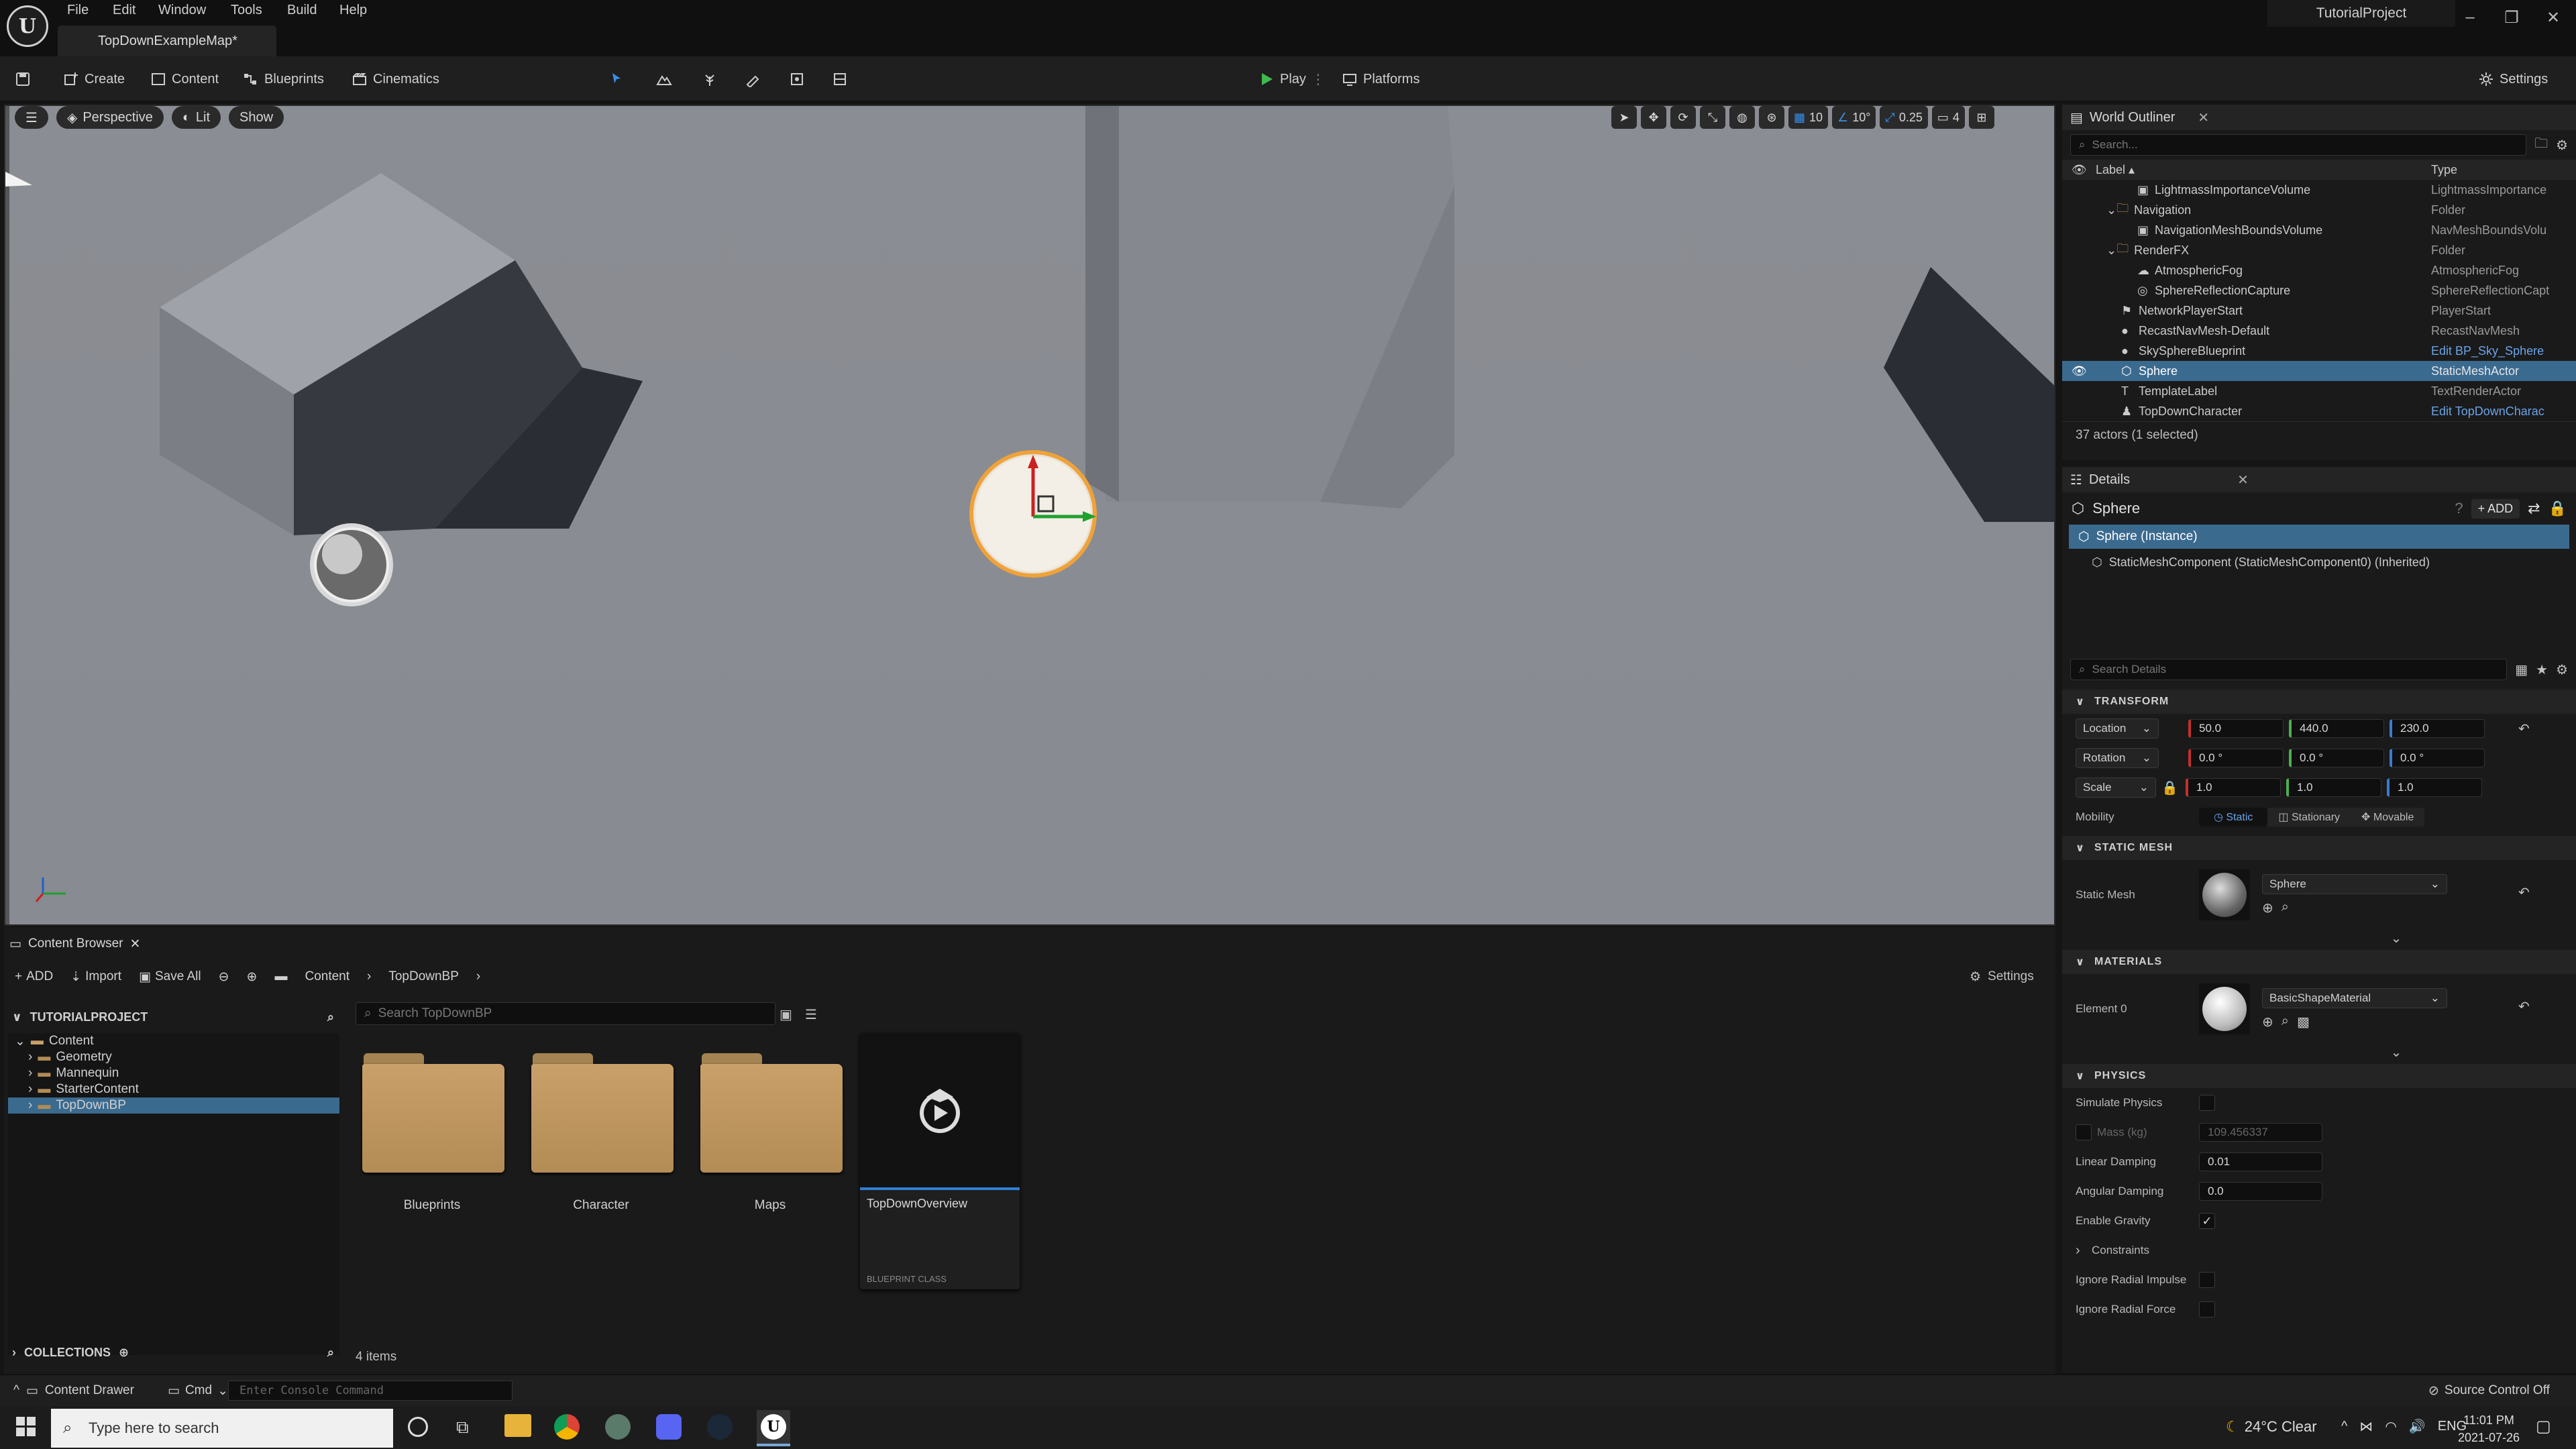 The image size is (2576, 1449). Describe the element at coordinates (1291, 79) in the screenshot. I see `play-button: Play ⋮` at that location.